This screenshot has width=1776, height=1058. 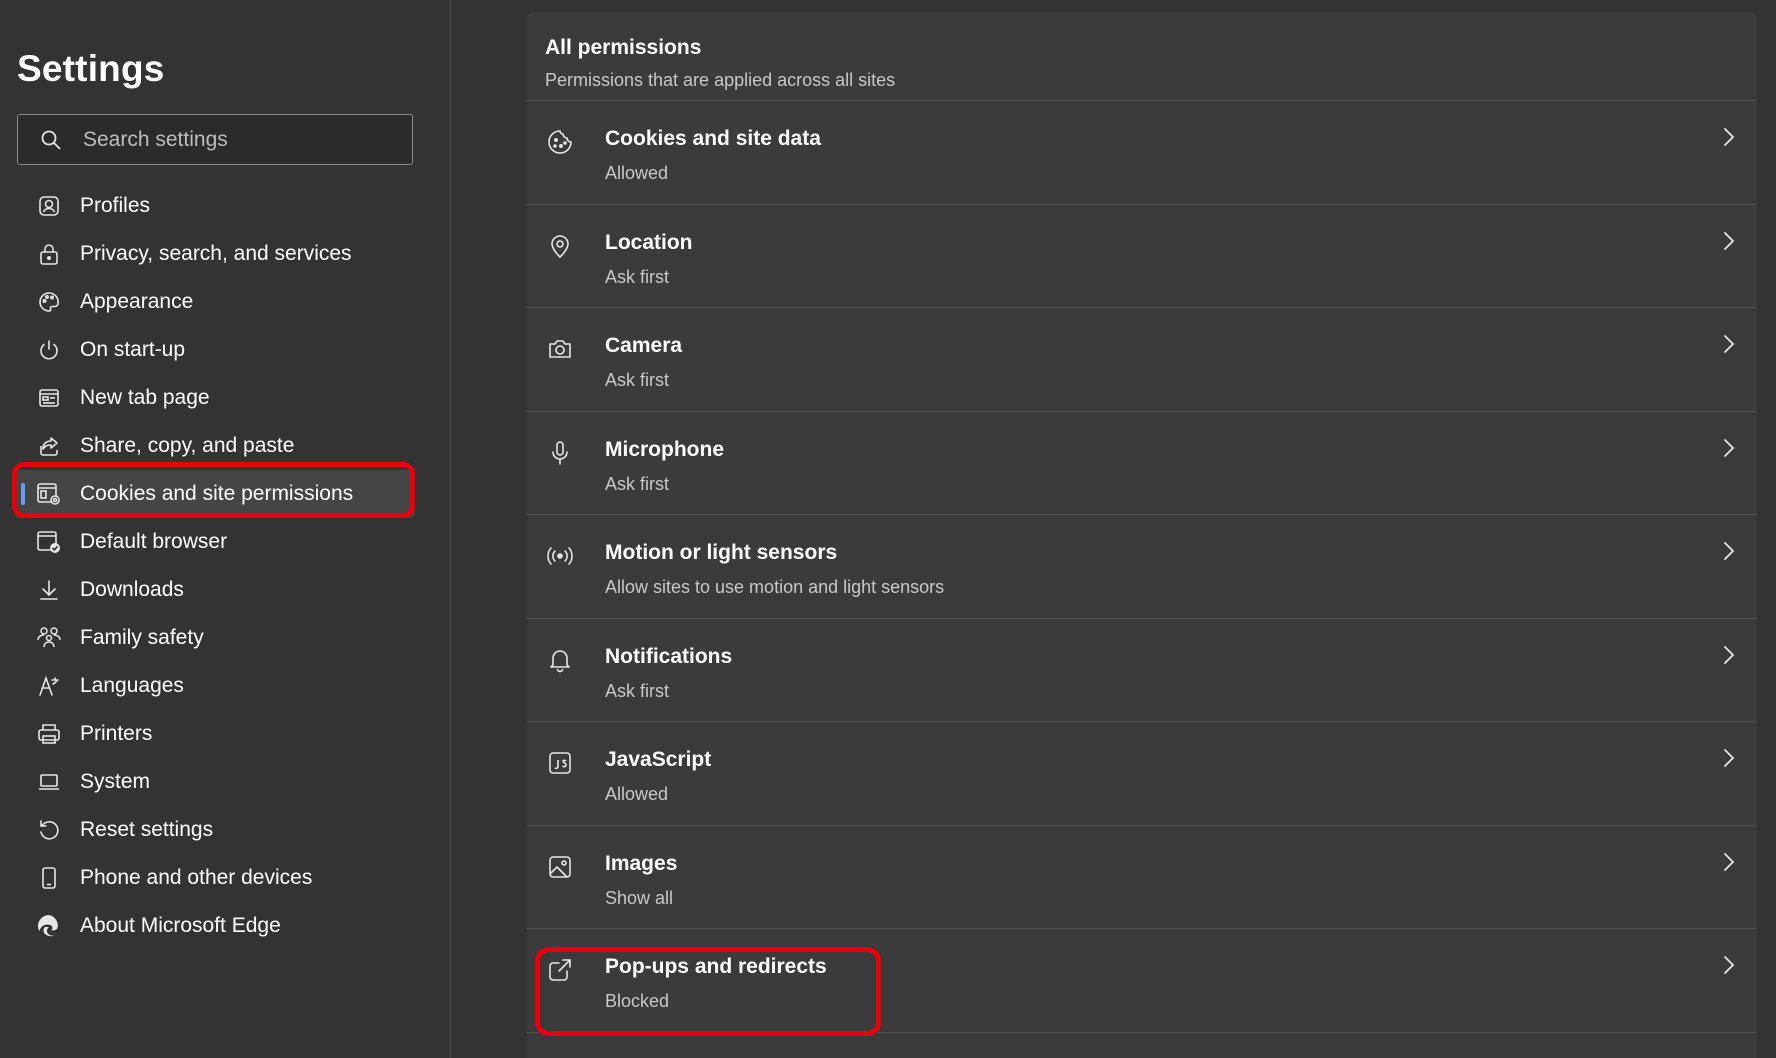 I want to click on sidebar-item-label: Cookies and site permissions, so click(x=217, y=493).